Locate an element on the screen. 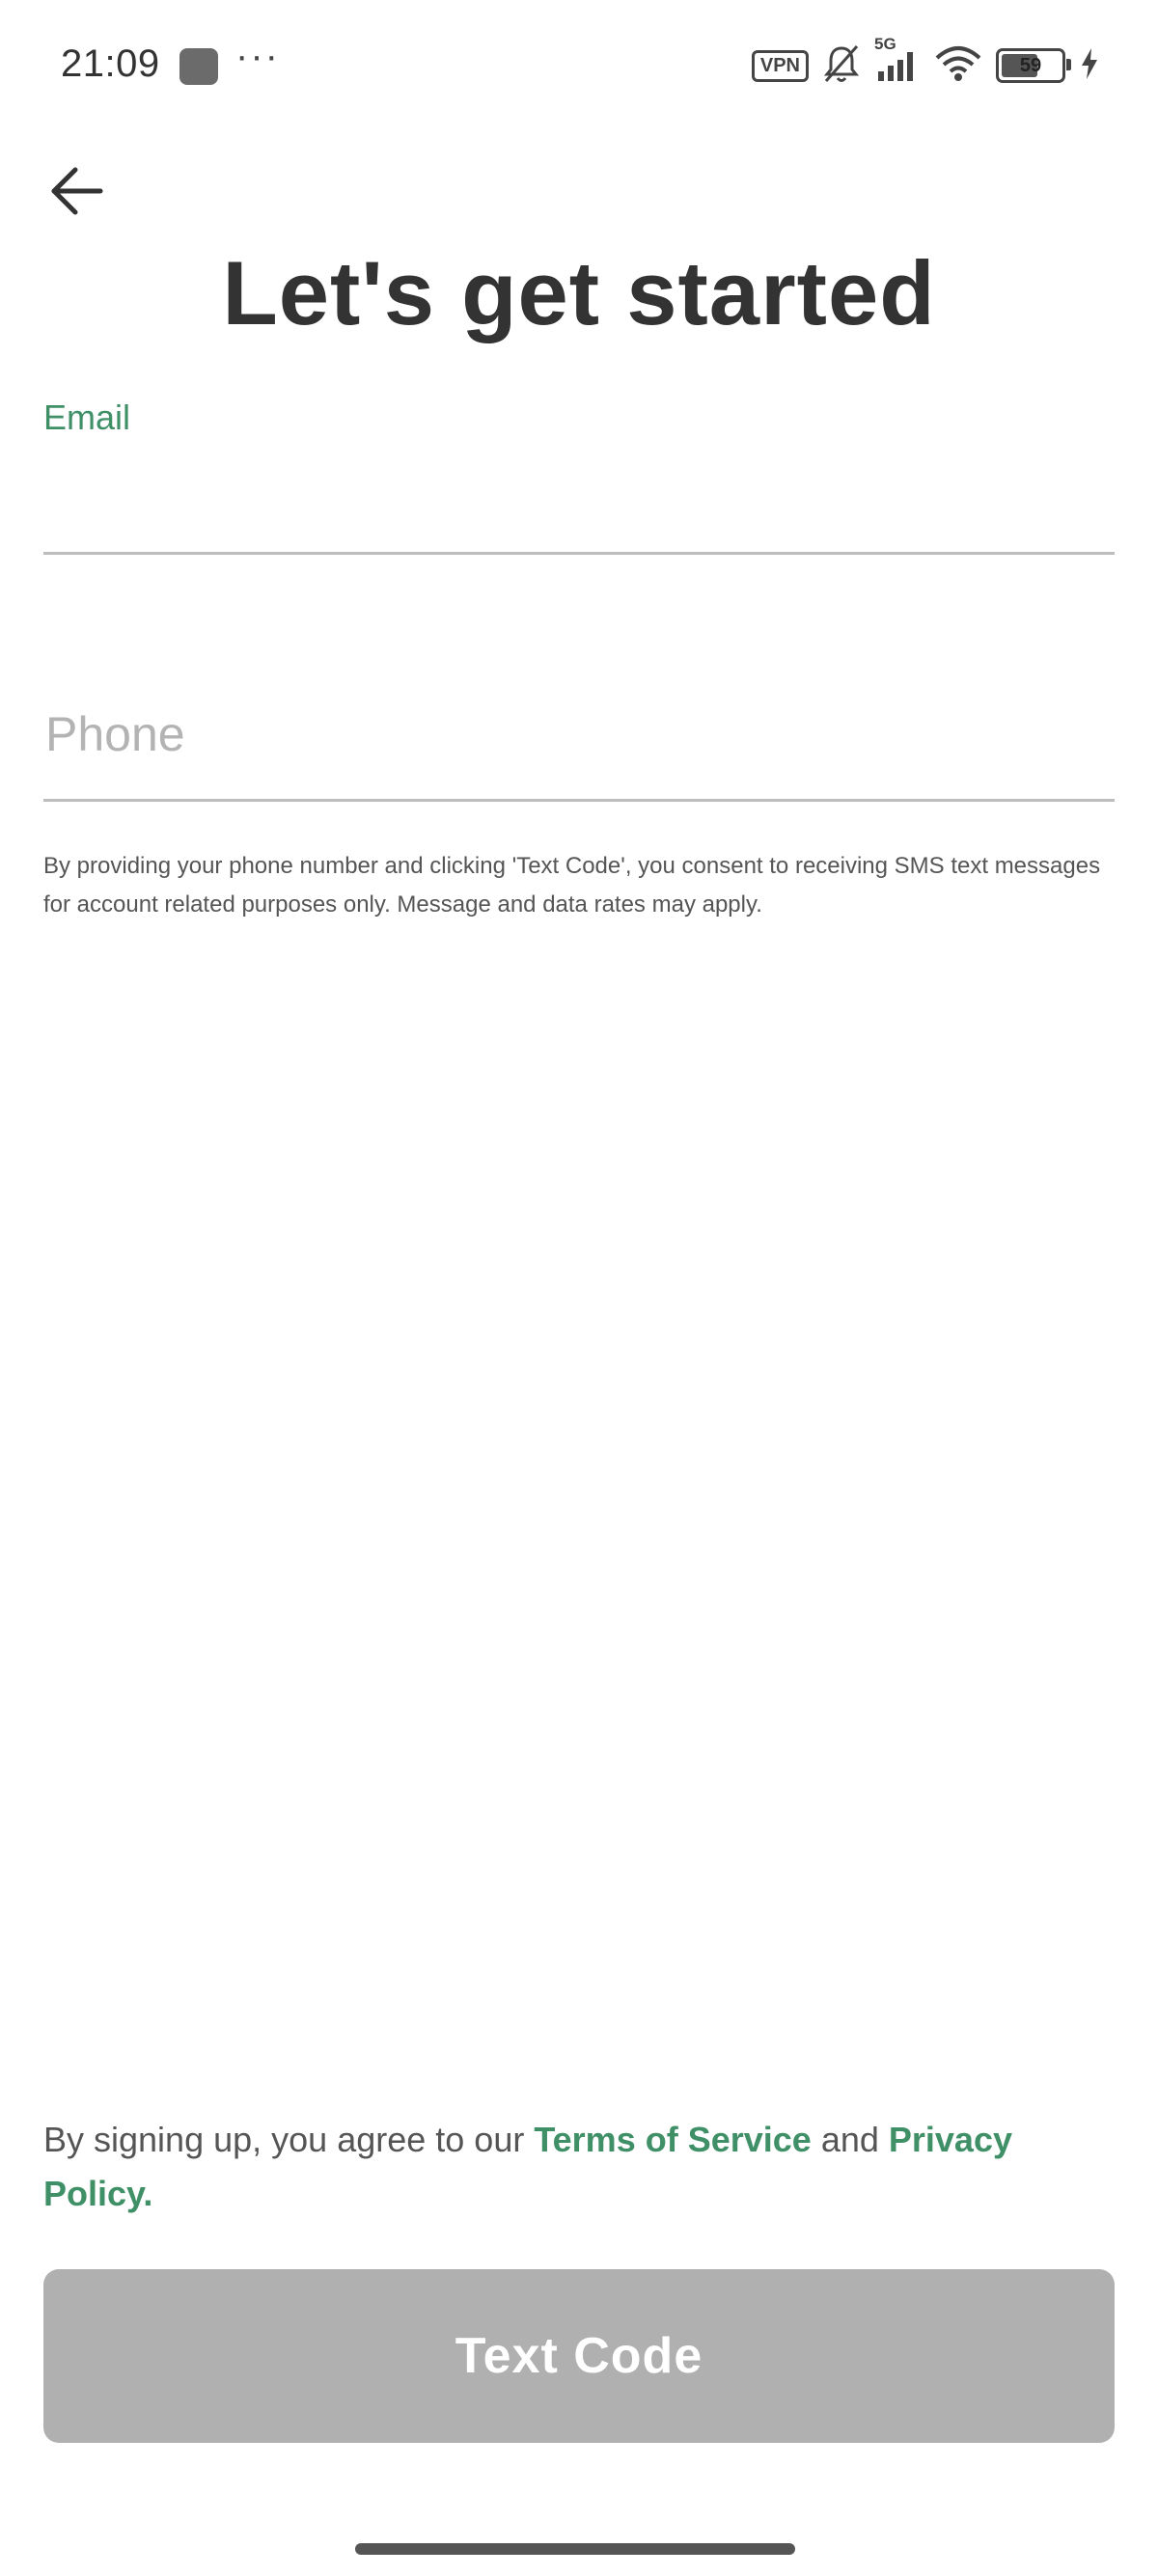 The height and width of the screenshot is (2576, 1158). home-indicator is located at coordinates (575, 2549).